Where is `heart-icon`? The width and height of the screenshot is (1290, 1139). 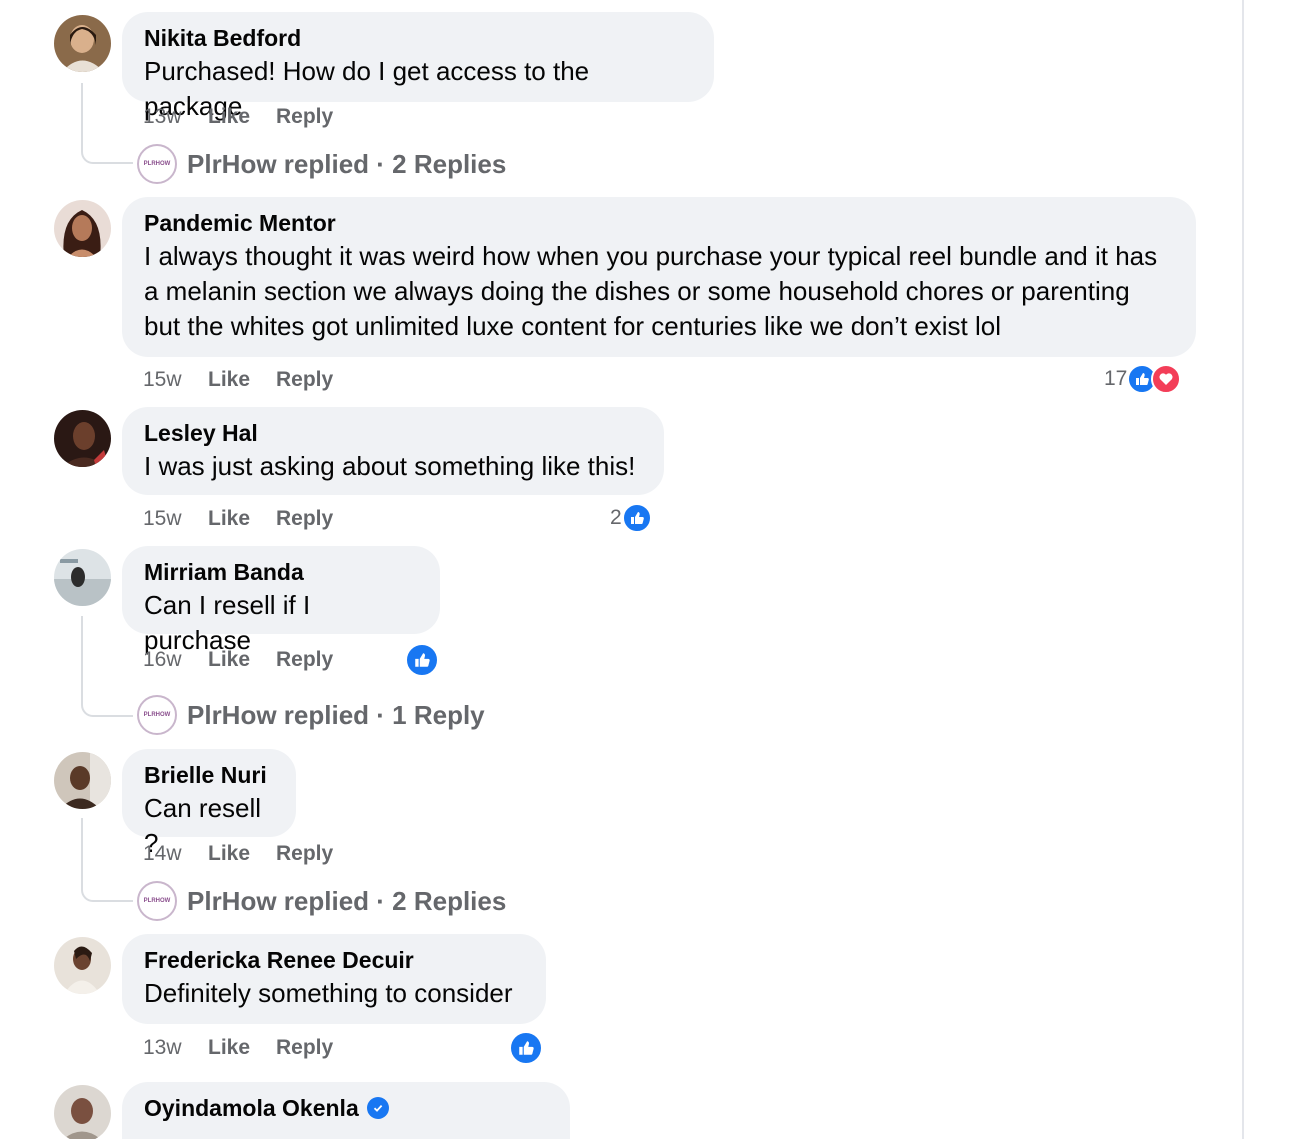 heart-icon is located at coordinates (1166, 379).